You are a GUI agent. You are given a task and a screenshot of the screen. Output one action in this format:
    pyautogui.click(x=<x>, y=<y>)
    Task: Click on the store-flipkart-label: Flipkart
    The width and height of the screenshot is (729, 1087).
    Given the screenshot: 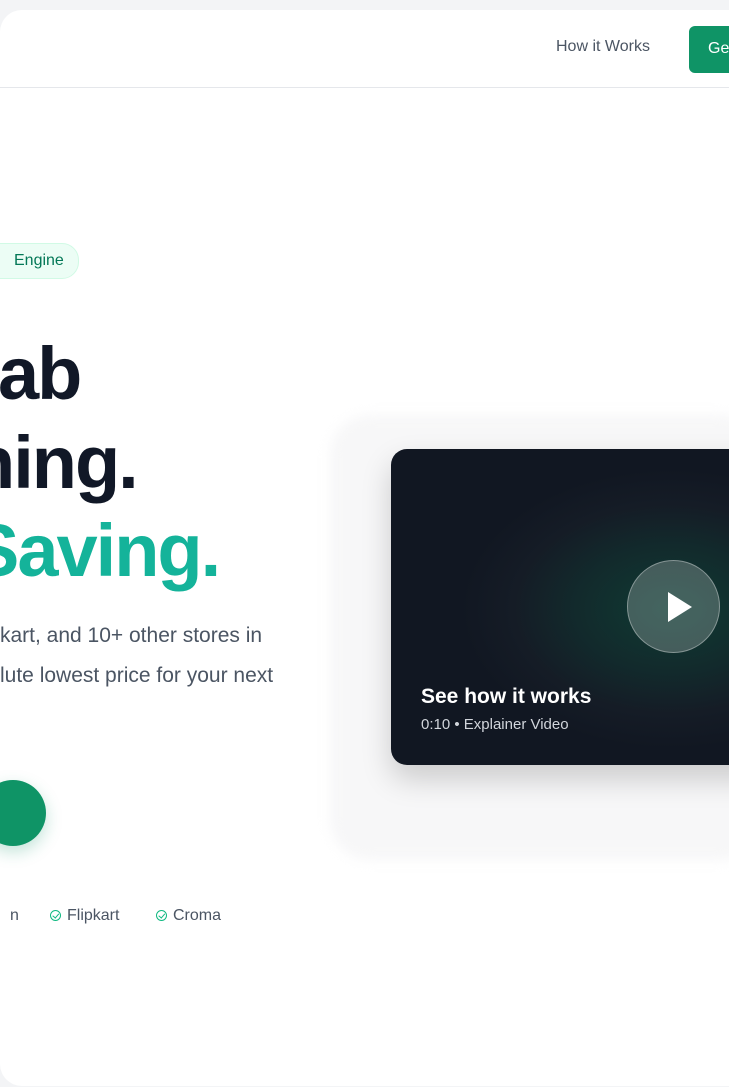 What is the action you would take?
    pyautogui.click(x=93, y=915)
    